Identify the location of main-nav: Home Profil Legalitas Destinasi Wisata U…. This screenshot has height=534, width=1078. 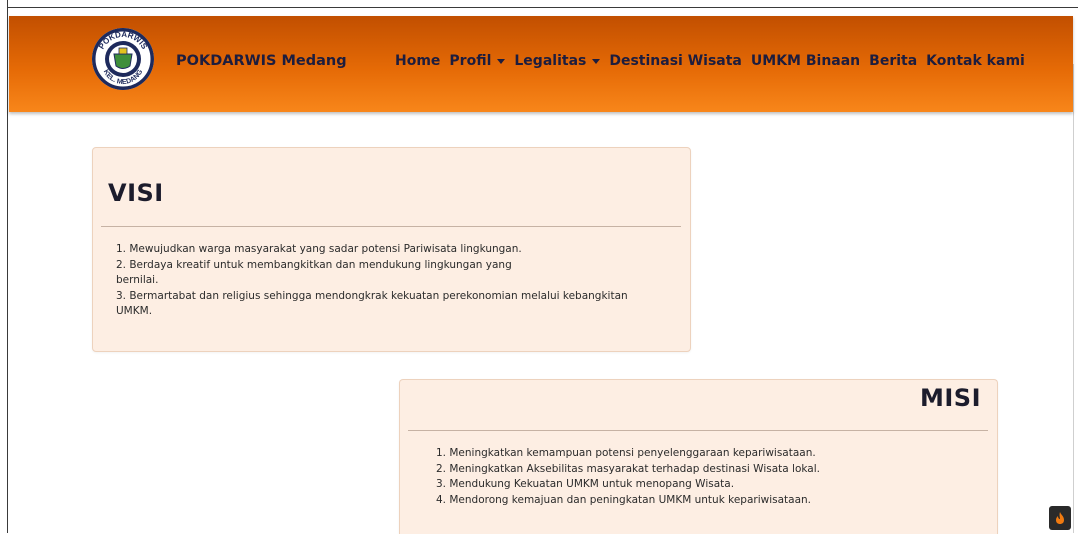
(710, 61).